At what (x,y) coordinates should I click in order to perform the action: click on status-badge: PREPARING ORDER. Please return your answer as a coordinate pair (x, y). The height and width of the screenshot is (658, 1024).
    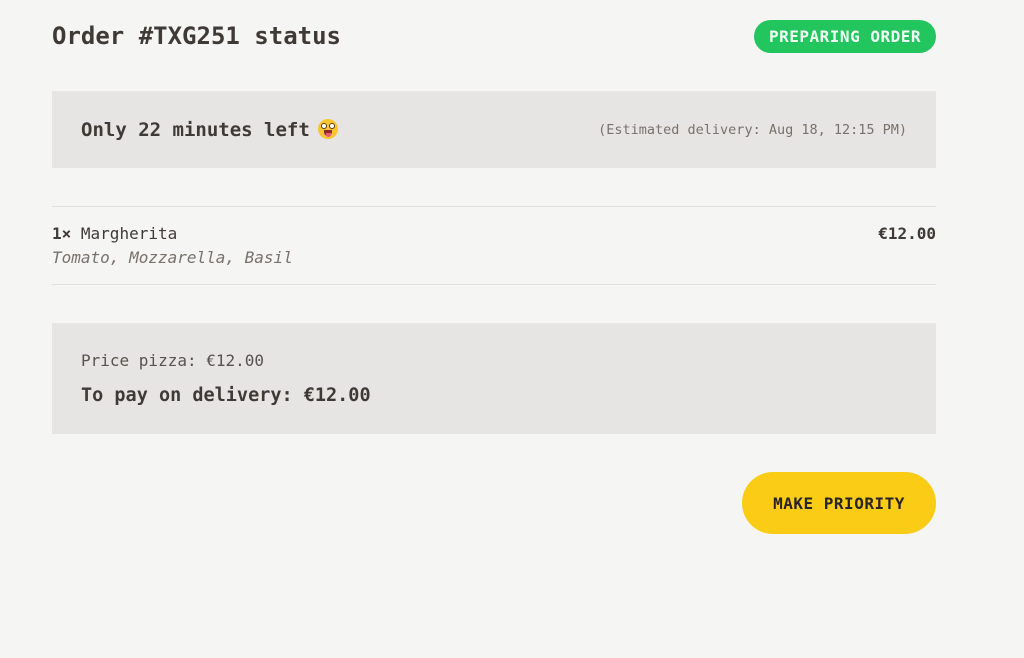
    Looking at the image, I should click on (845, 36).